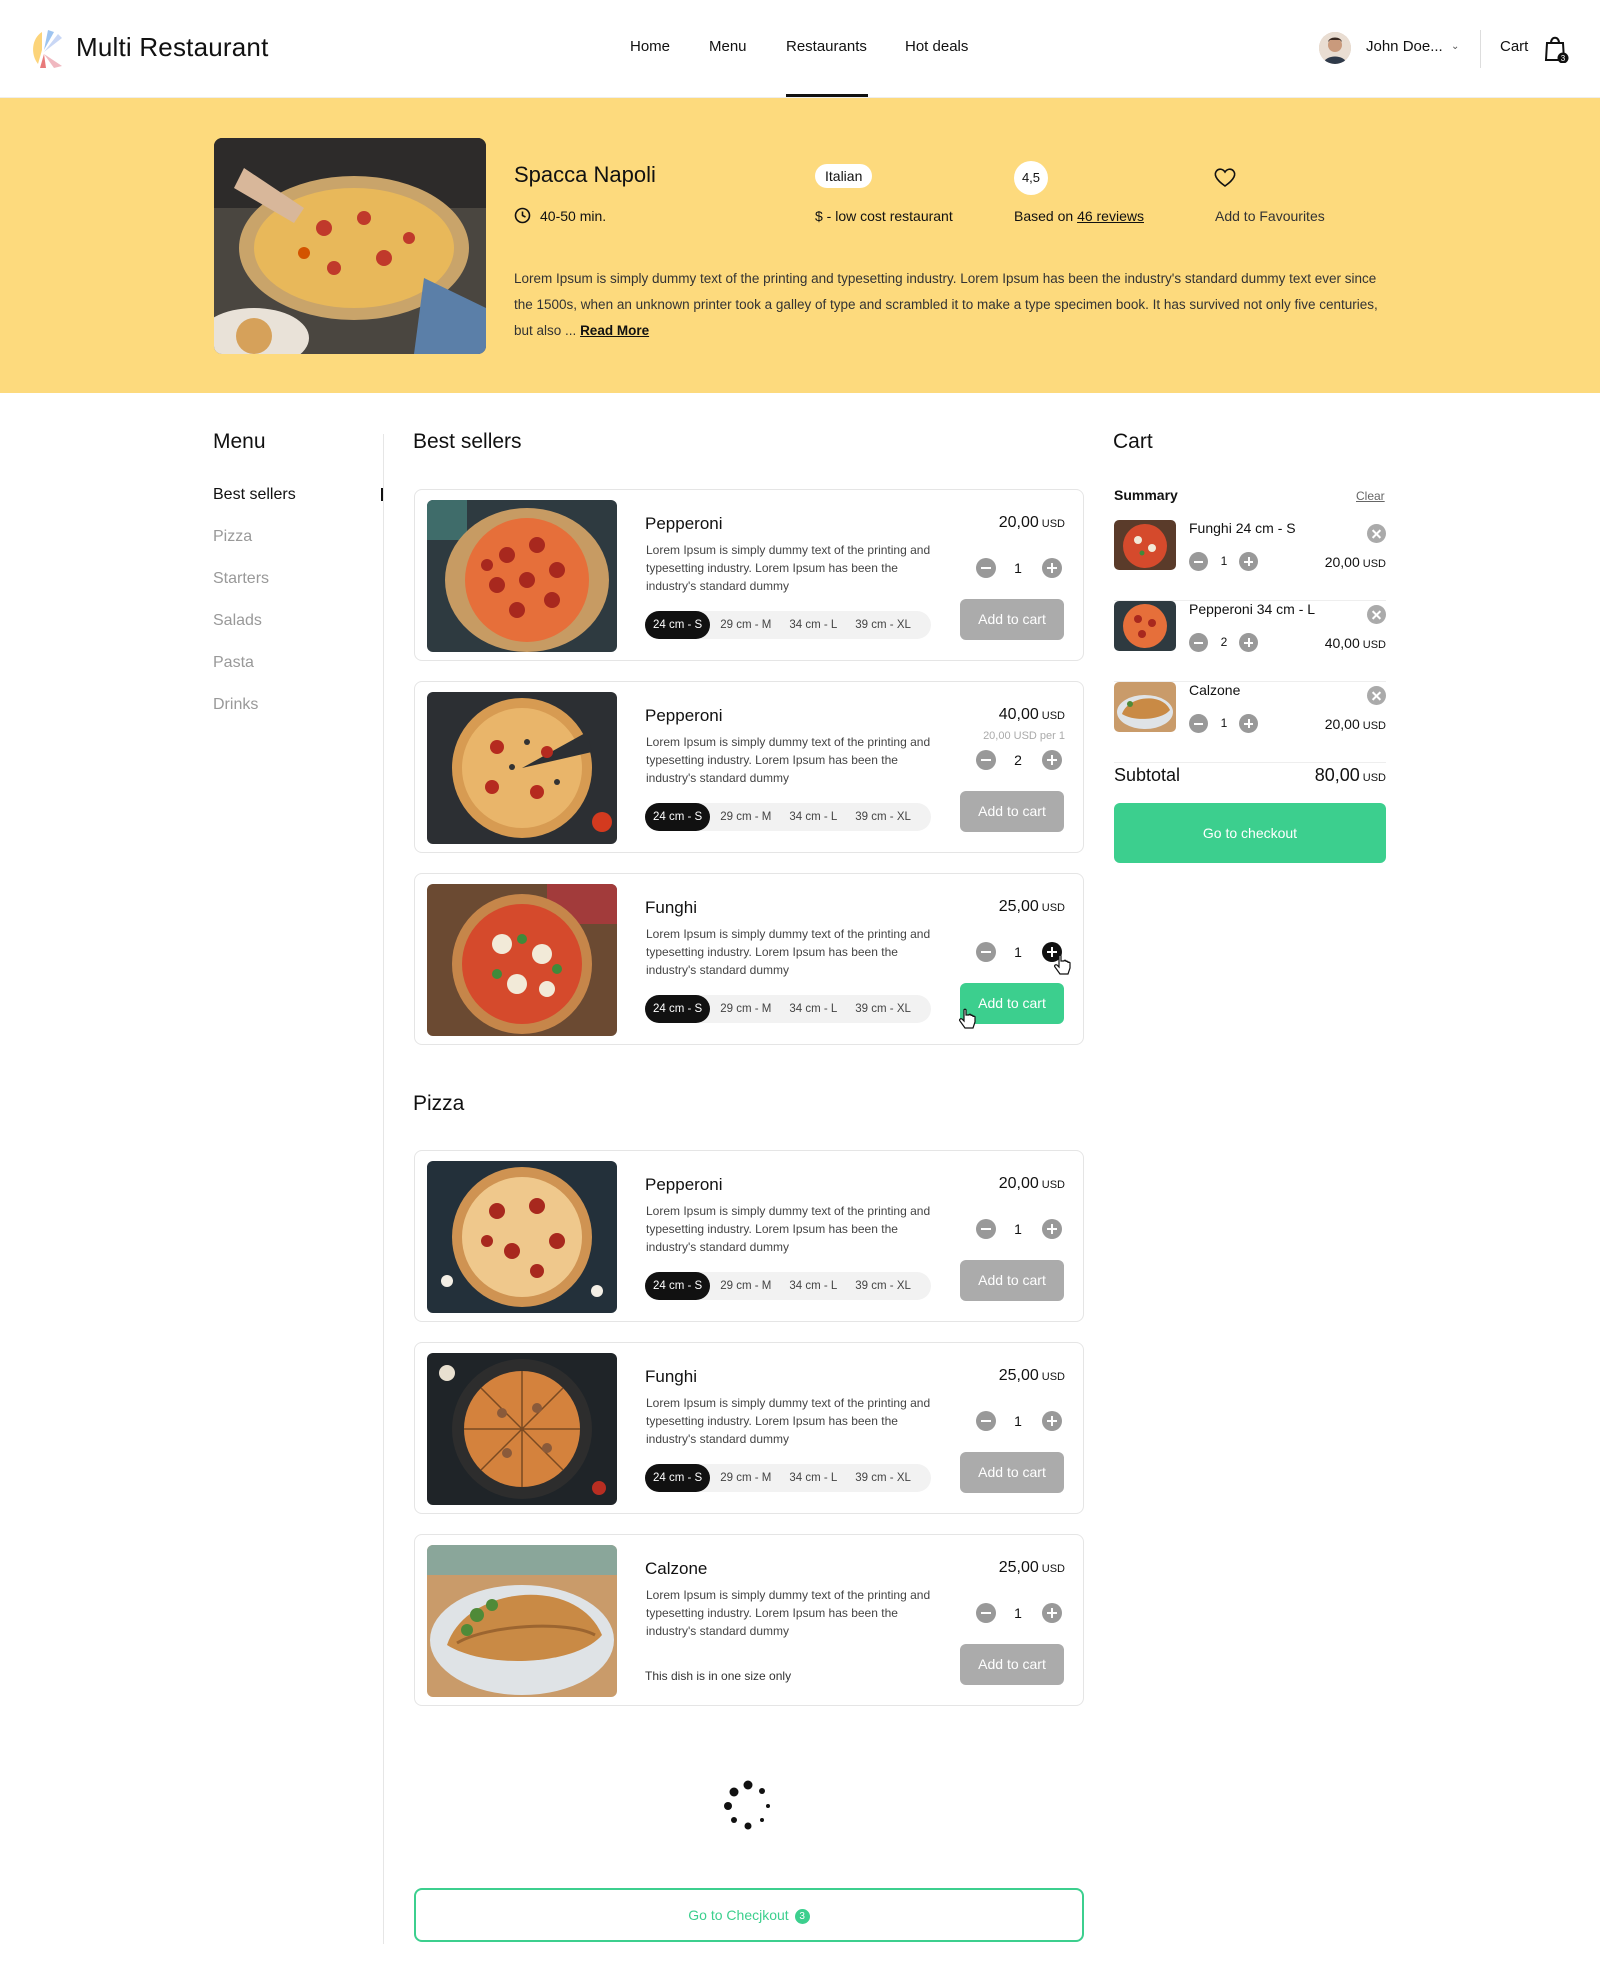  Describe the element at coordinates (172, 47) in the screenshot. I see `brand-name: Multi Restaurant` at that location.